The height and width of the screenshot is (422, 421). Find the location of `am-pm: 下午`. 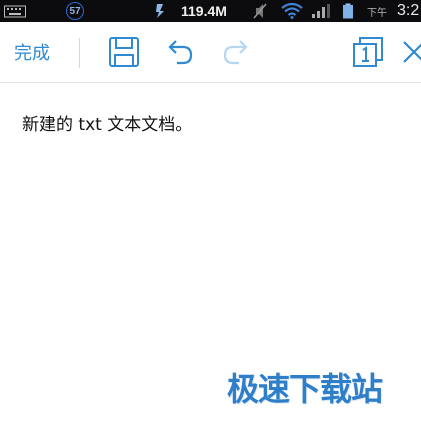

am-pm: 下午 is located at coordinates (377, 13).